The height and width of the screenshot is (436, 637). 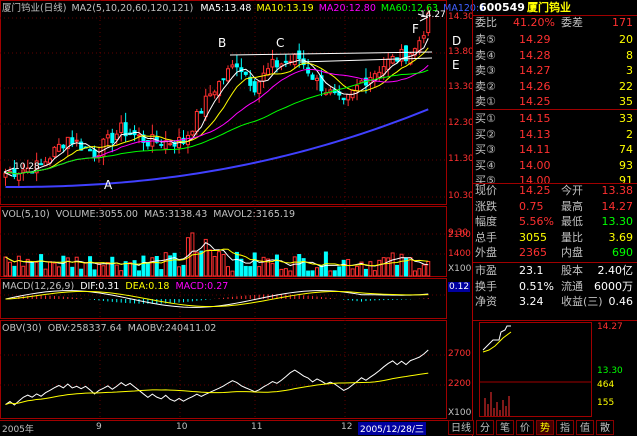 I want to click on fundamental-row: 换手 0.51% 流通 6000万, so click(x=555, y=287).